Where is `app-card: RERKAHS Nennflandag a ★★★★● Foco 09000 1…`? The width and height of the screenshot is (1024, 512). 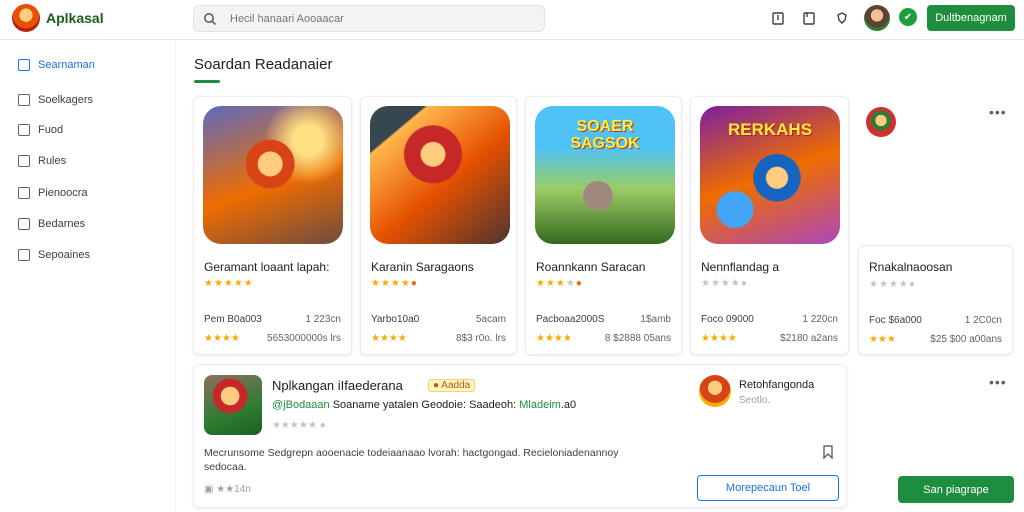
app-card: RERKAHS Nennflandag a ★★★★● Foco 09000 1… is located at coordinates (769, 225).